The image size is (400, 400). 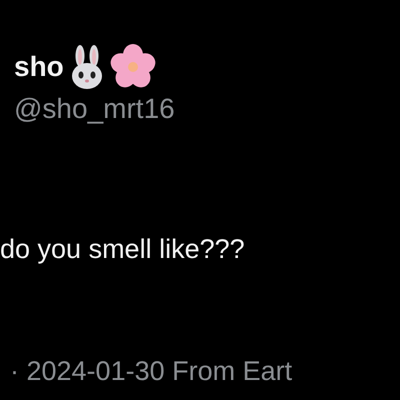 I want to click on rabbit-face-icon, so click(x=87, y=67).